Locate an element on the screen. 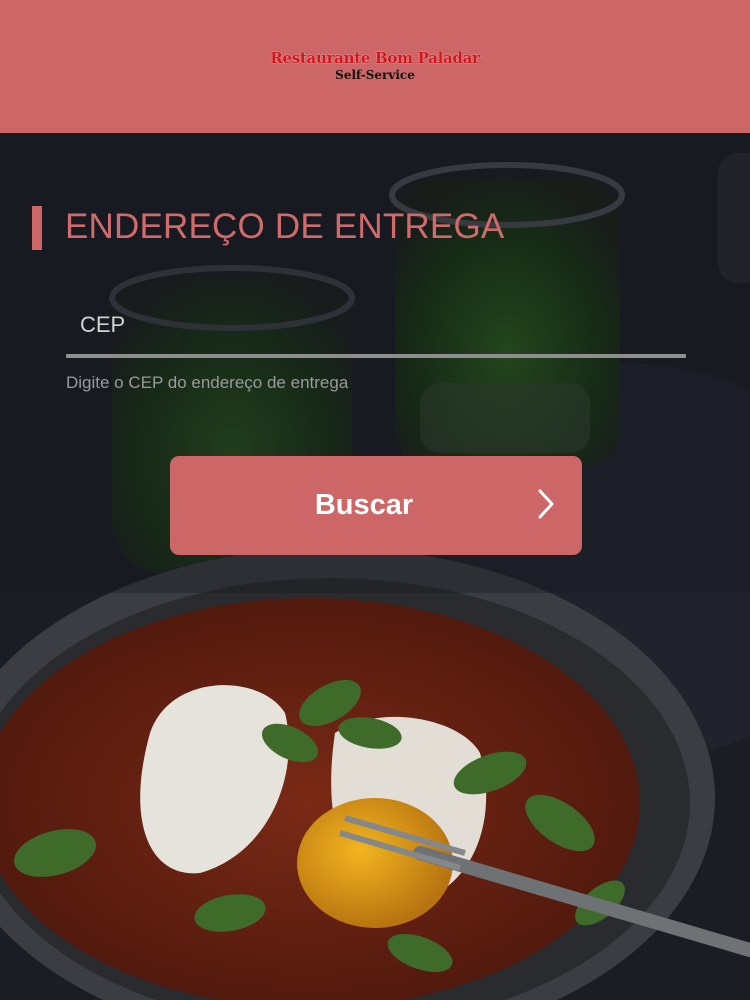 The width and height of the screenshot is (750, 1000). logo-subtitle: Self-Service is located at coordinates (375, 75).